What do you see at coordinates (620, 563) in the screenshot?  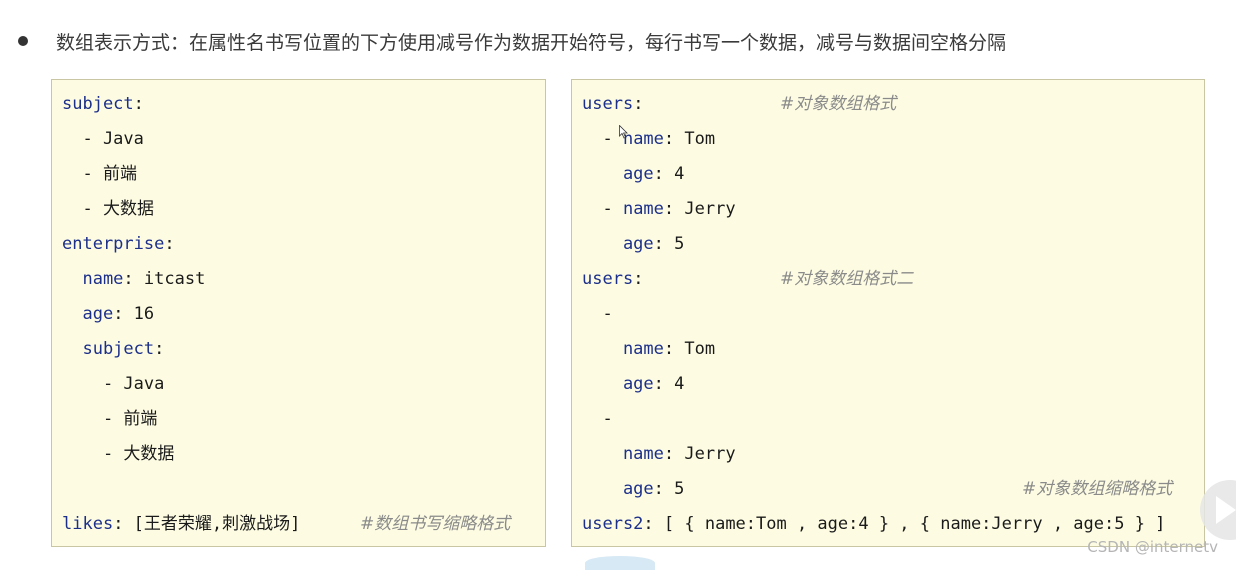 I see `decorative-wave` at bounding box center [620, 563].